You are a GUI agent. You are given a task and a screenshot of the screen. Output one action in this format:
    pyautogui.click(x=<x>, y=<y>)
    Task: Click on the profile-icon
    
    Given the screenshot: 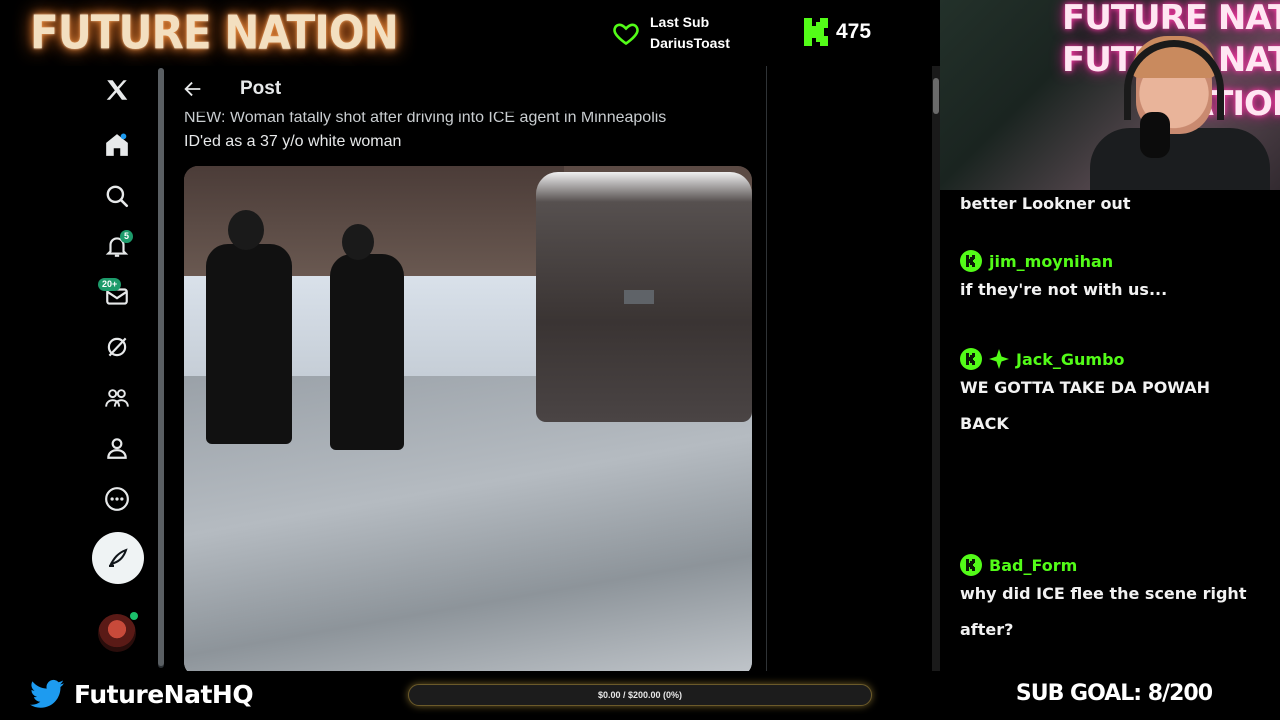 What is the action you would take?
    pyautogui.click(x=117, y=448)
    